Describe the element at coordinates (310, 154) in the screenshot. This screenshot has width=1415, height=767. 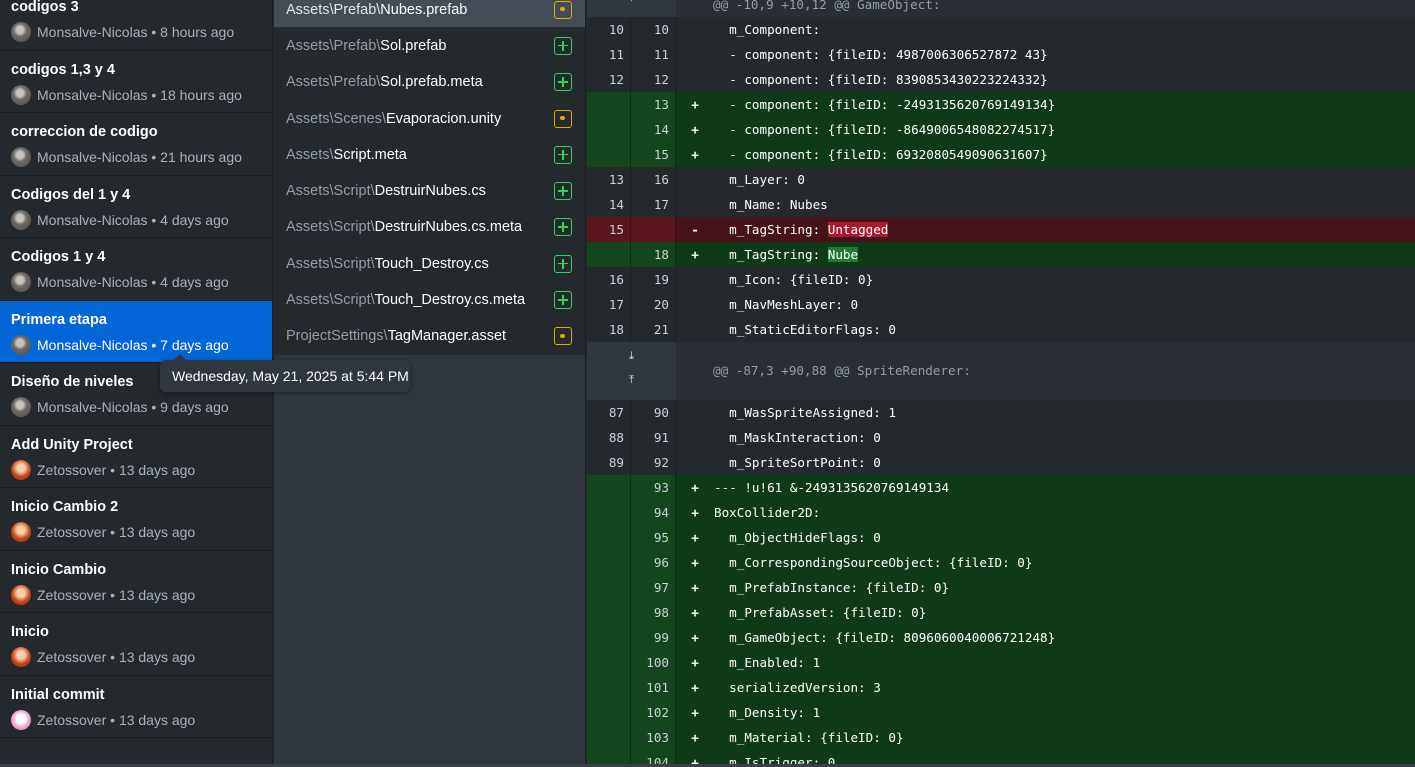
I see `file-directory: Assets\` at that location.